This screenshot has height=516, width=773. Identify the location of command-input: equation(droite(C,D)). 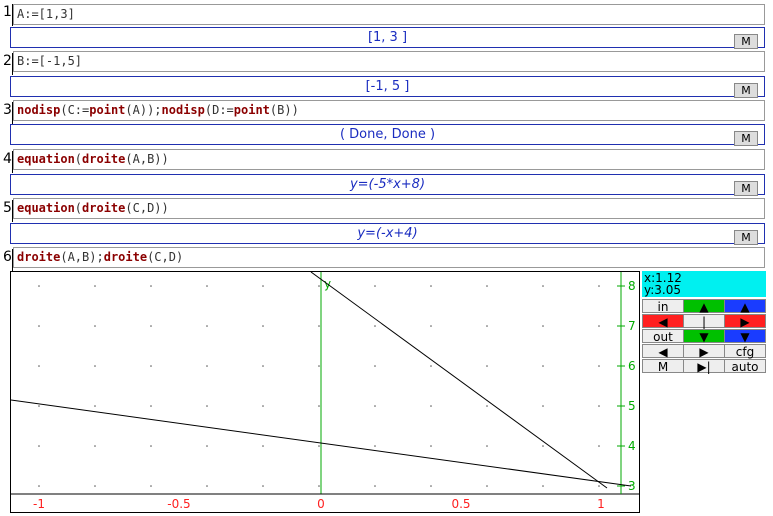
(389, 208).